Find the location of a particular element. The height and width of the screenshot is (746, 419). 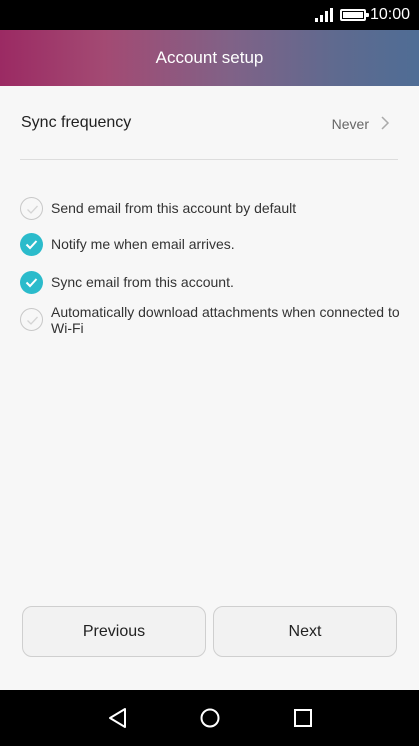

previous-button: Previous is located at coordinates (114, 631).